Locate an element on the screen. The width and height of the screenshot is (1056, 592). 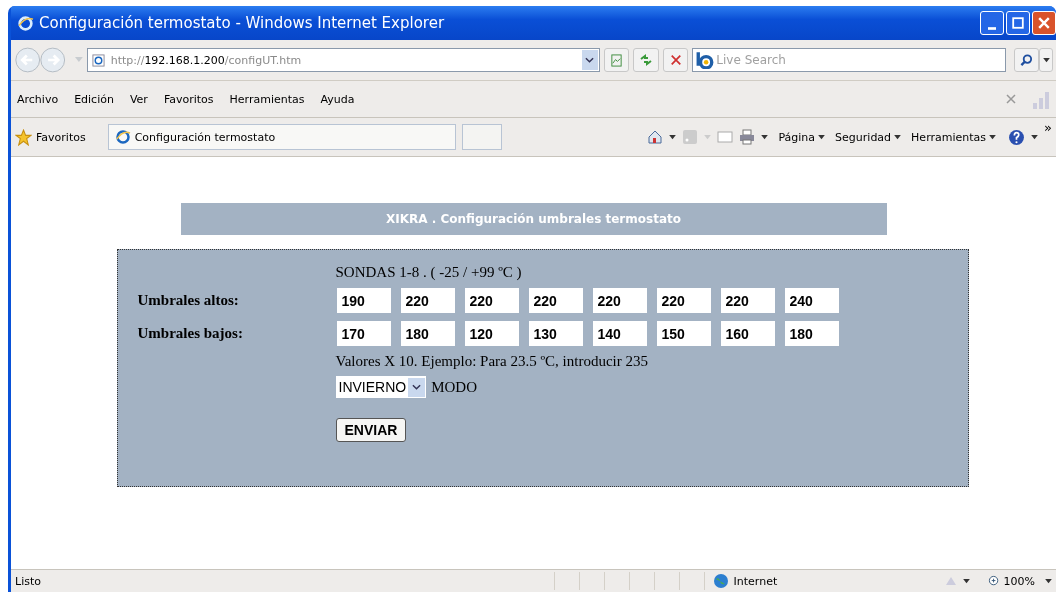
threshold-input: 190 is located at coordinates (363, 300).